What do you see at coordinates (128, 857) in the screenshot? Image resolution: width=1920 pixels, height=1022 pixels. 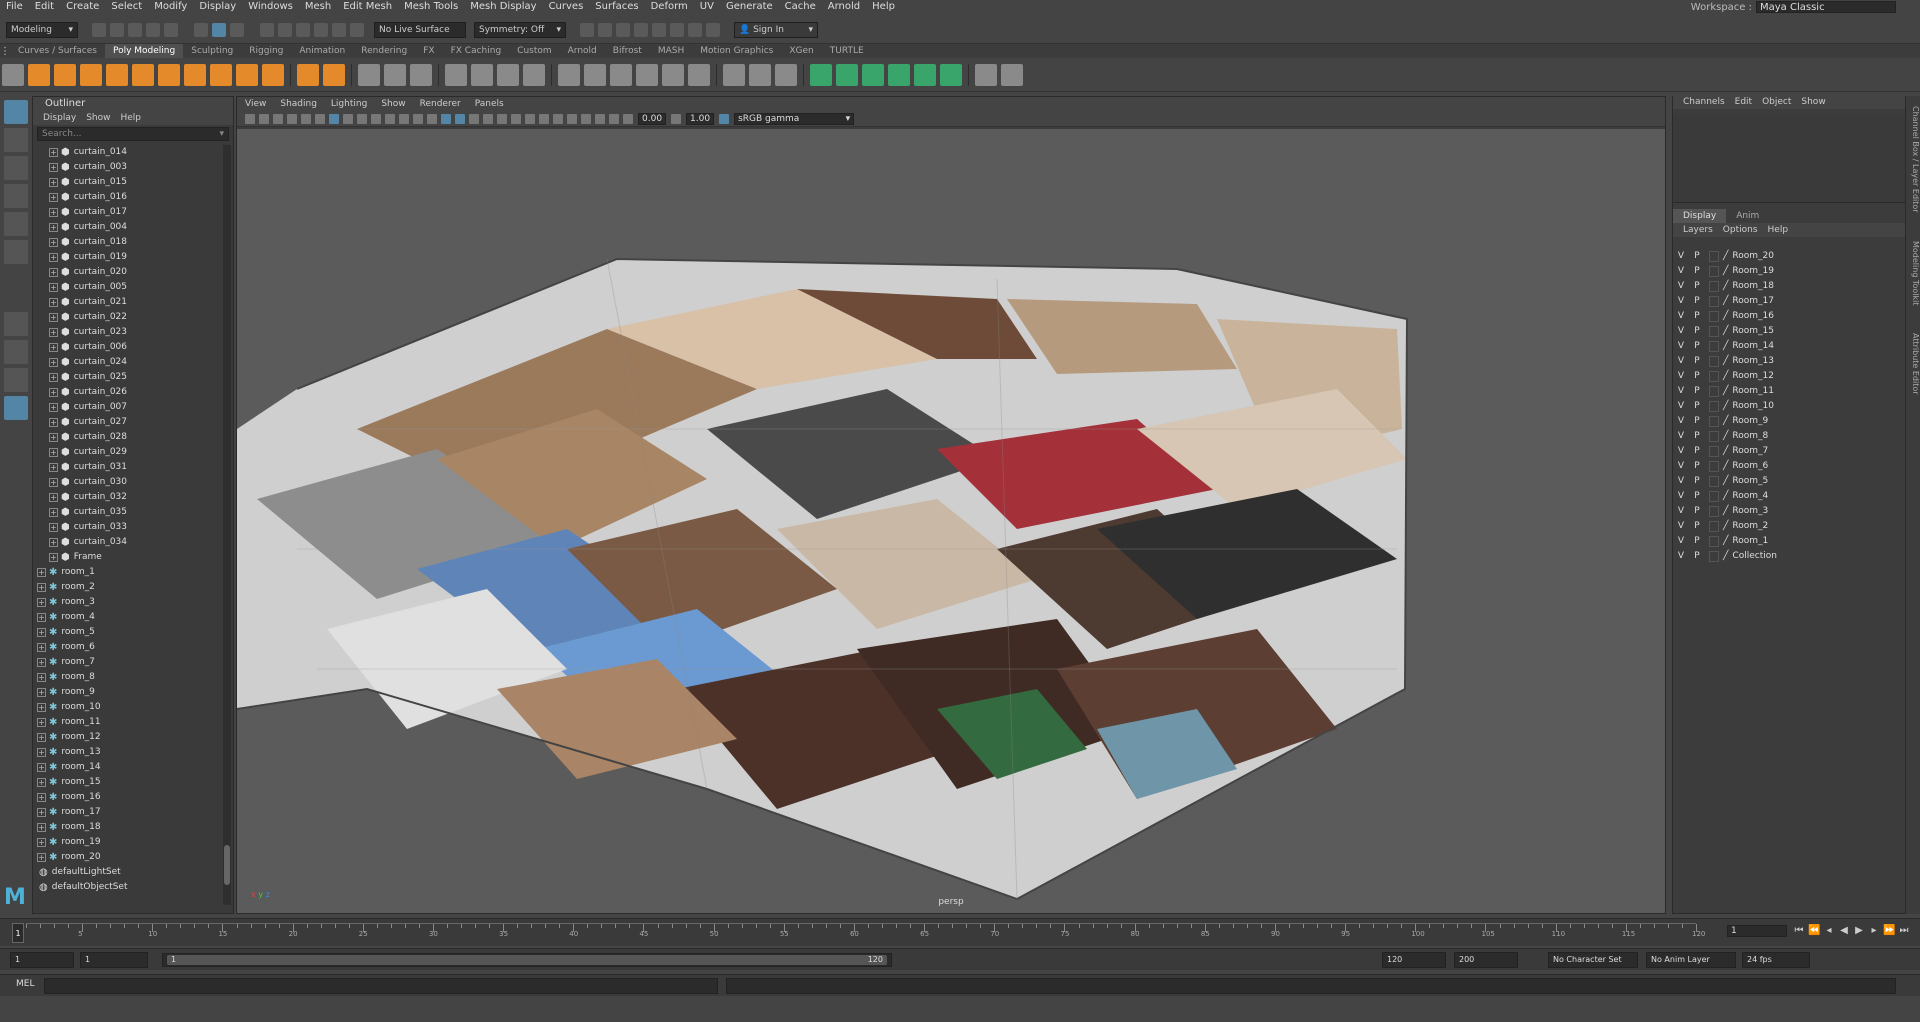 I see `list-item: + ✱ room_20` at bounding box center [128, 857].